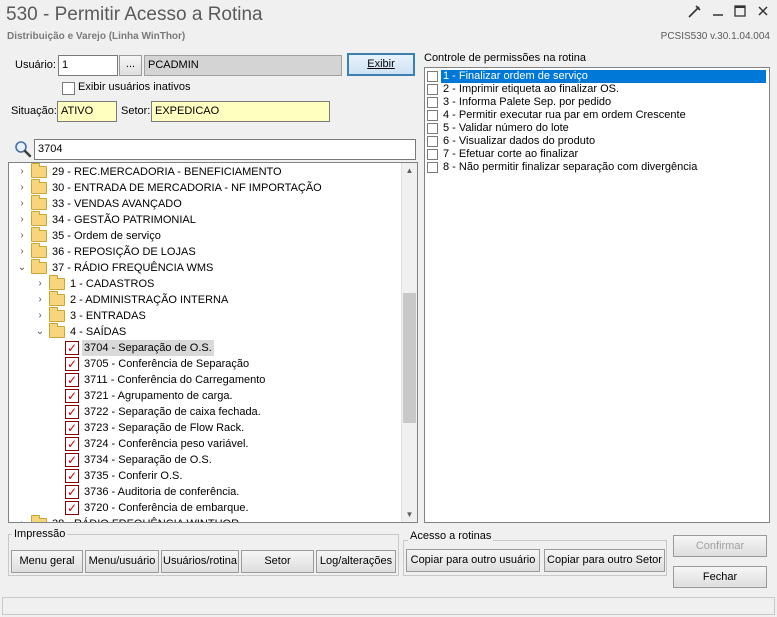  I want to click on tree-item: › 35 - Ordem de serviço, so click(204, 235).